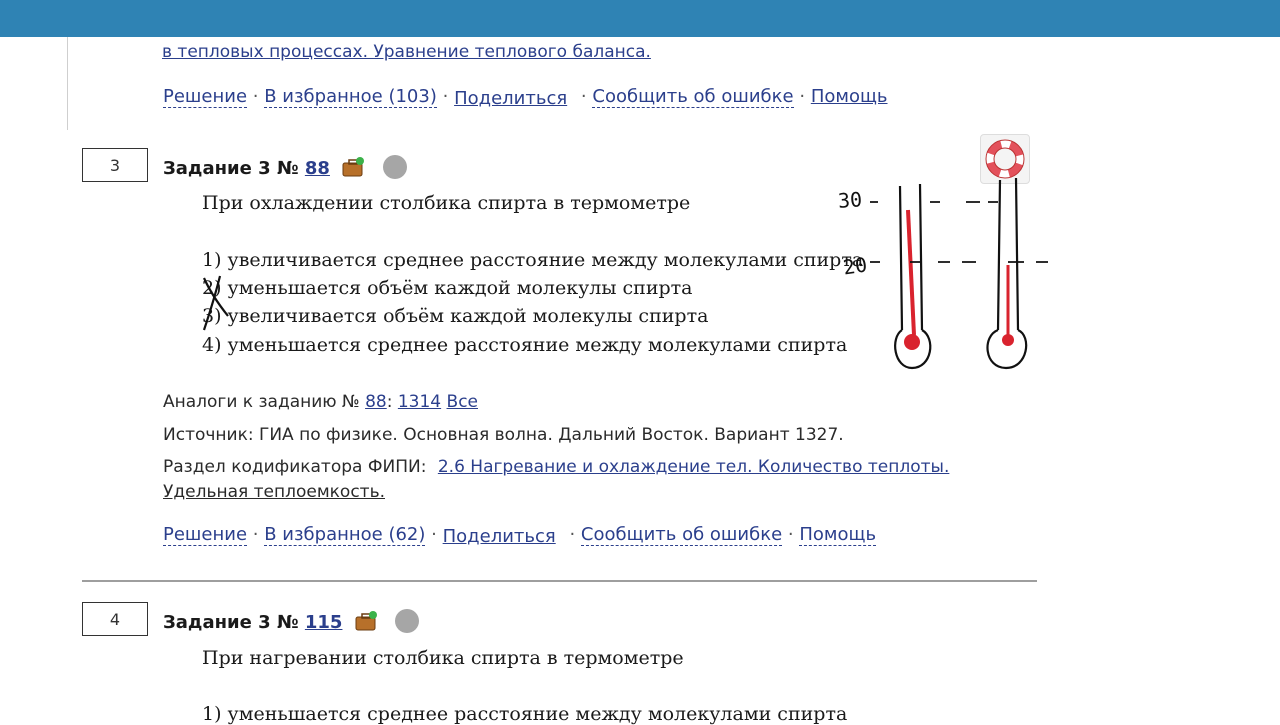 This screenshot has width=1280, height=725. I want to click on task-title: Задание 3 № 88, so click(285, 167).